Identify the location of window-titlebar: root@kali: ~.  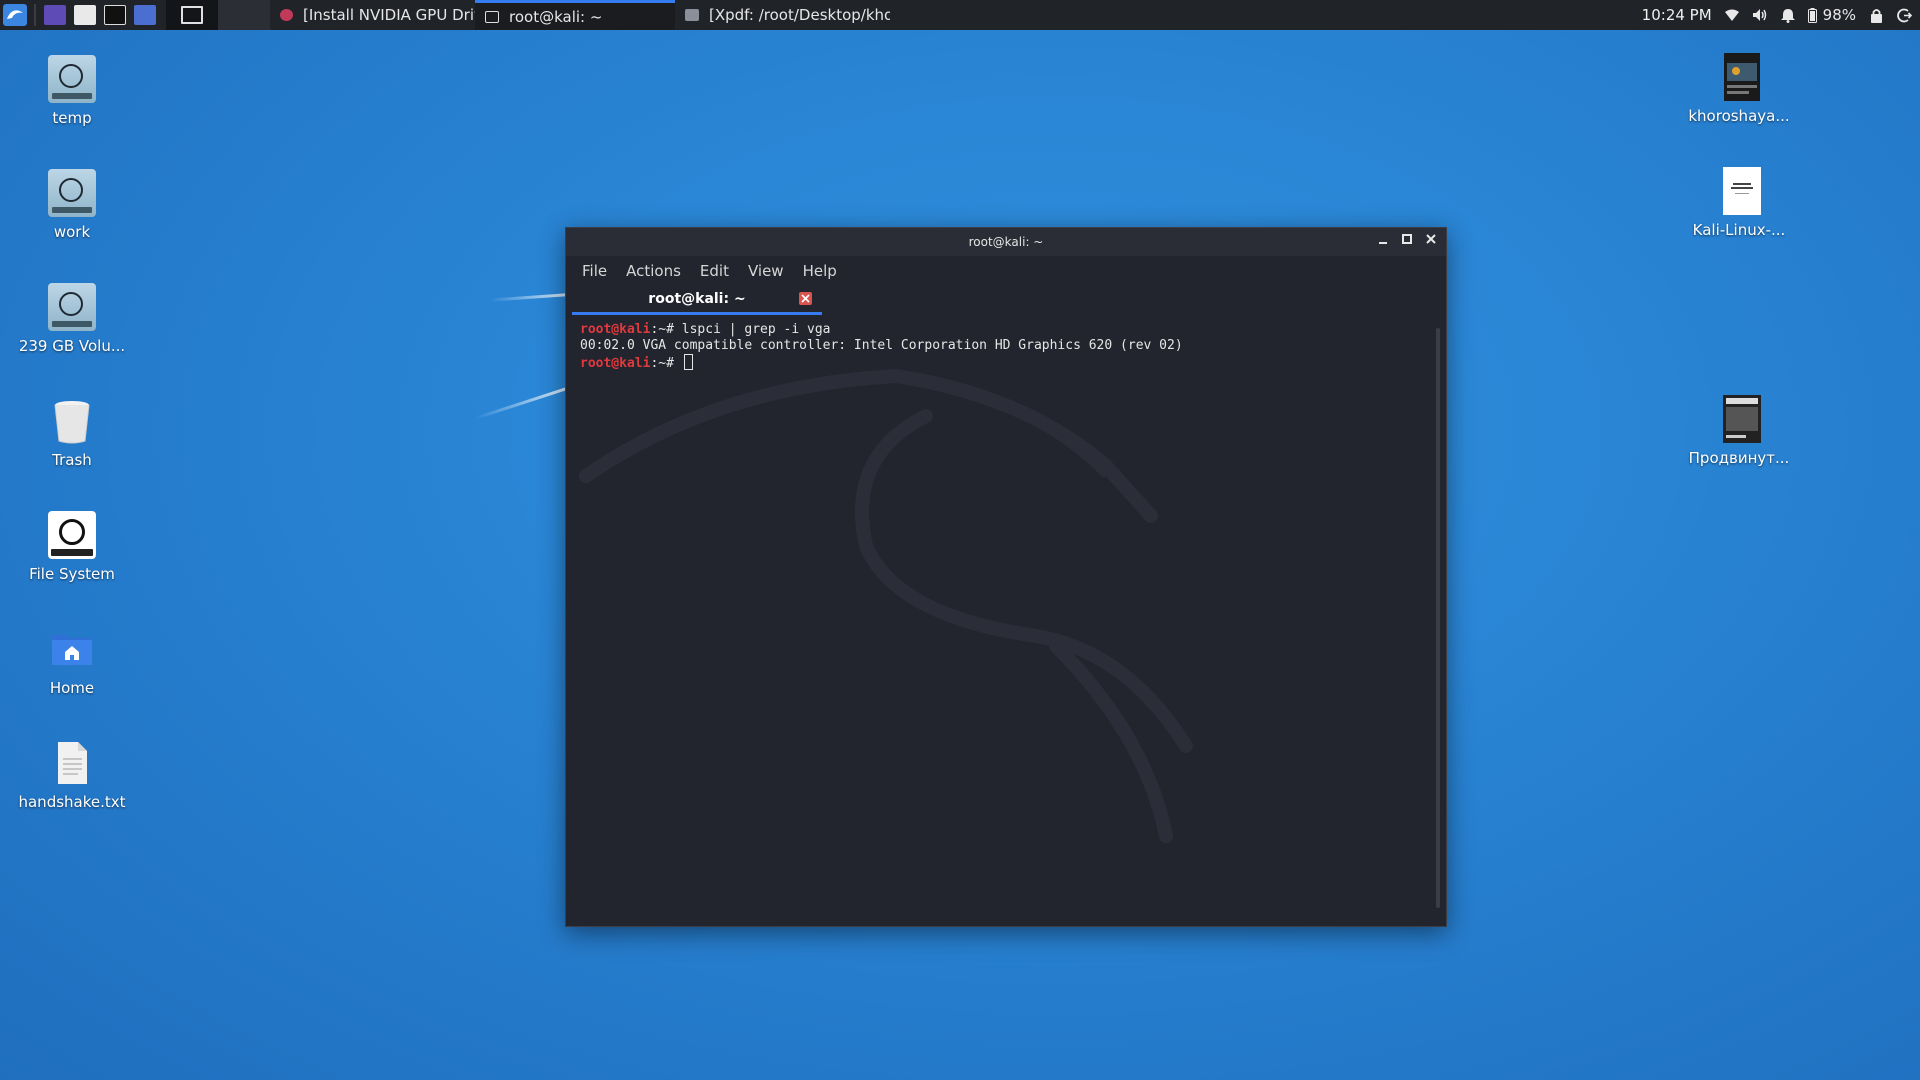
(1006, 242).